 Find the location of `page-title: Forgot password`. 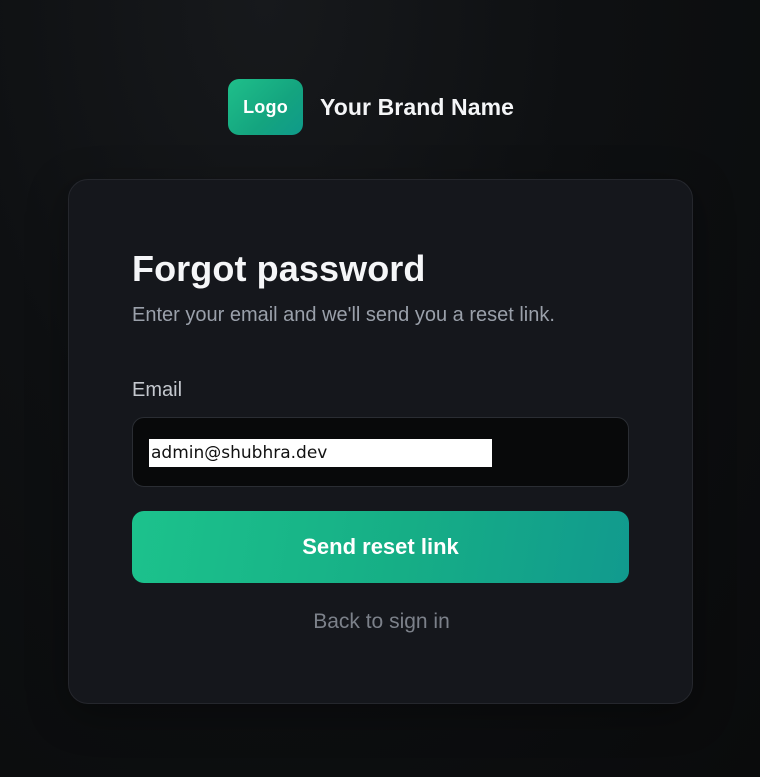

page-title: Forgot password is located at coordinates (279, 268).